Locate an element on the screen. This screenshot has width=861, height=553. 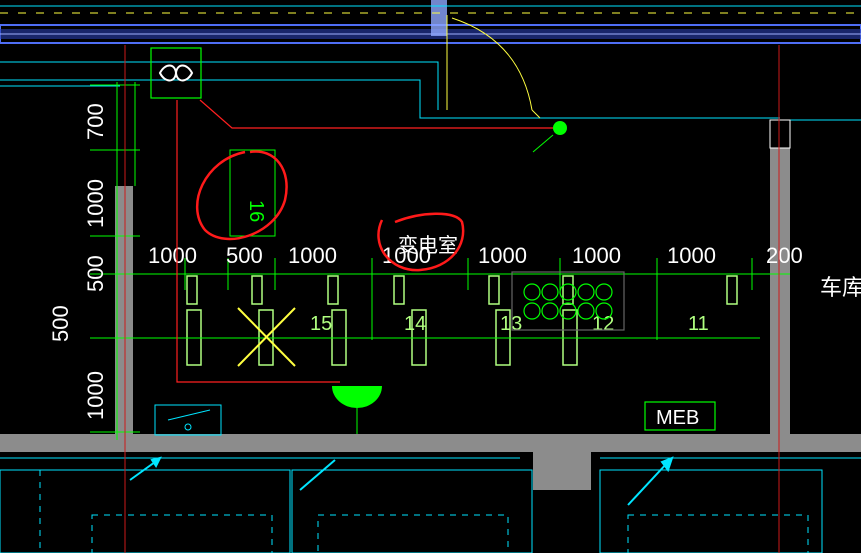
dim-v-500-b: 500 is located at coordinates (60, 323).